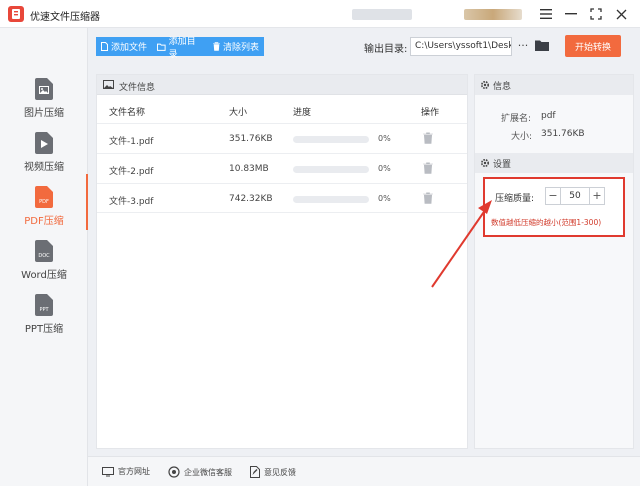 The height and width of the screenshot is (486, 640). I want to click on sidebar-item-pdf: PDF PDF压缩, so click(44, 208).